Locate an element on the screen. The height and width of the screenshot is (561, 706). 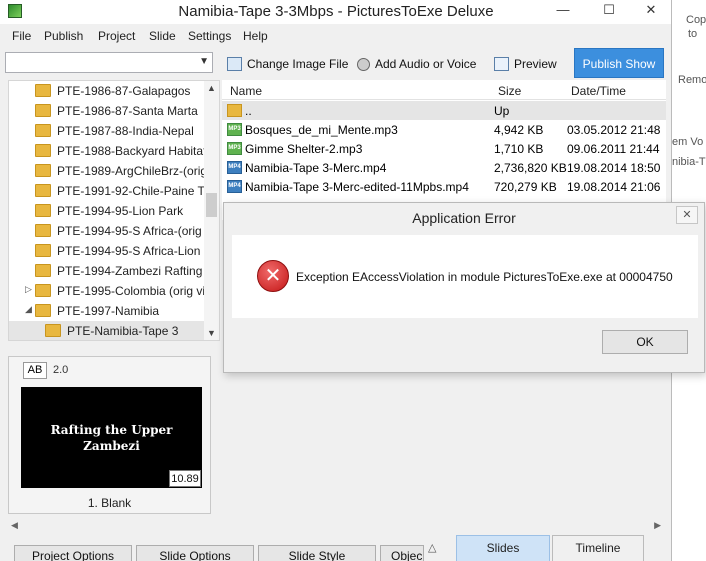
scroll-thumb is located at coordinates (211, 205).